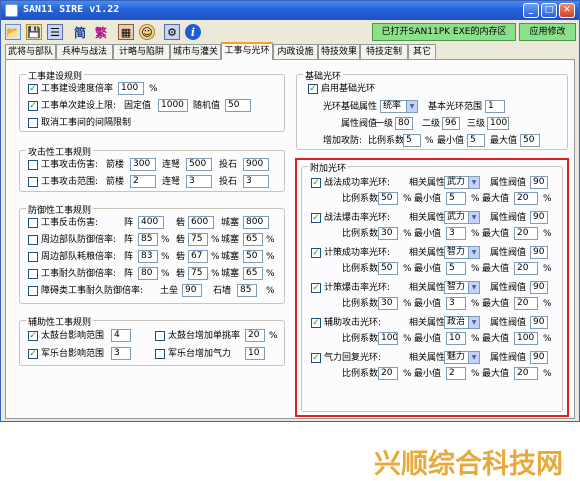 Image resolution: width=580 pixels, height=481 pixels. Describe the element at coordinates (192, 290) in the screenshot. I see `earth-wall-input: 90` at that location.